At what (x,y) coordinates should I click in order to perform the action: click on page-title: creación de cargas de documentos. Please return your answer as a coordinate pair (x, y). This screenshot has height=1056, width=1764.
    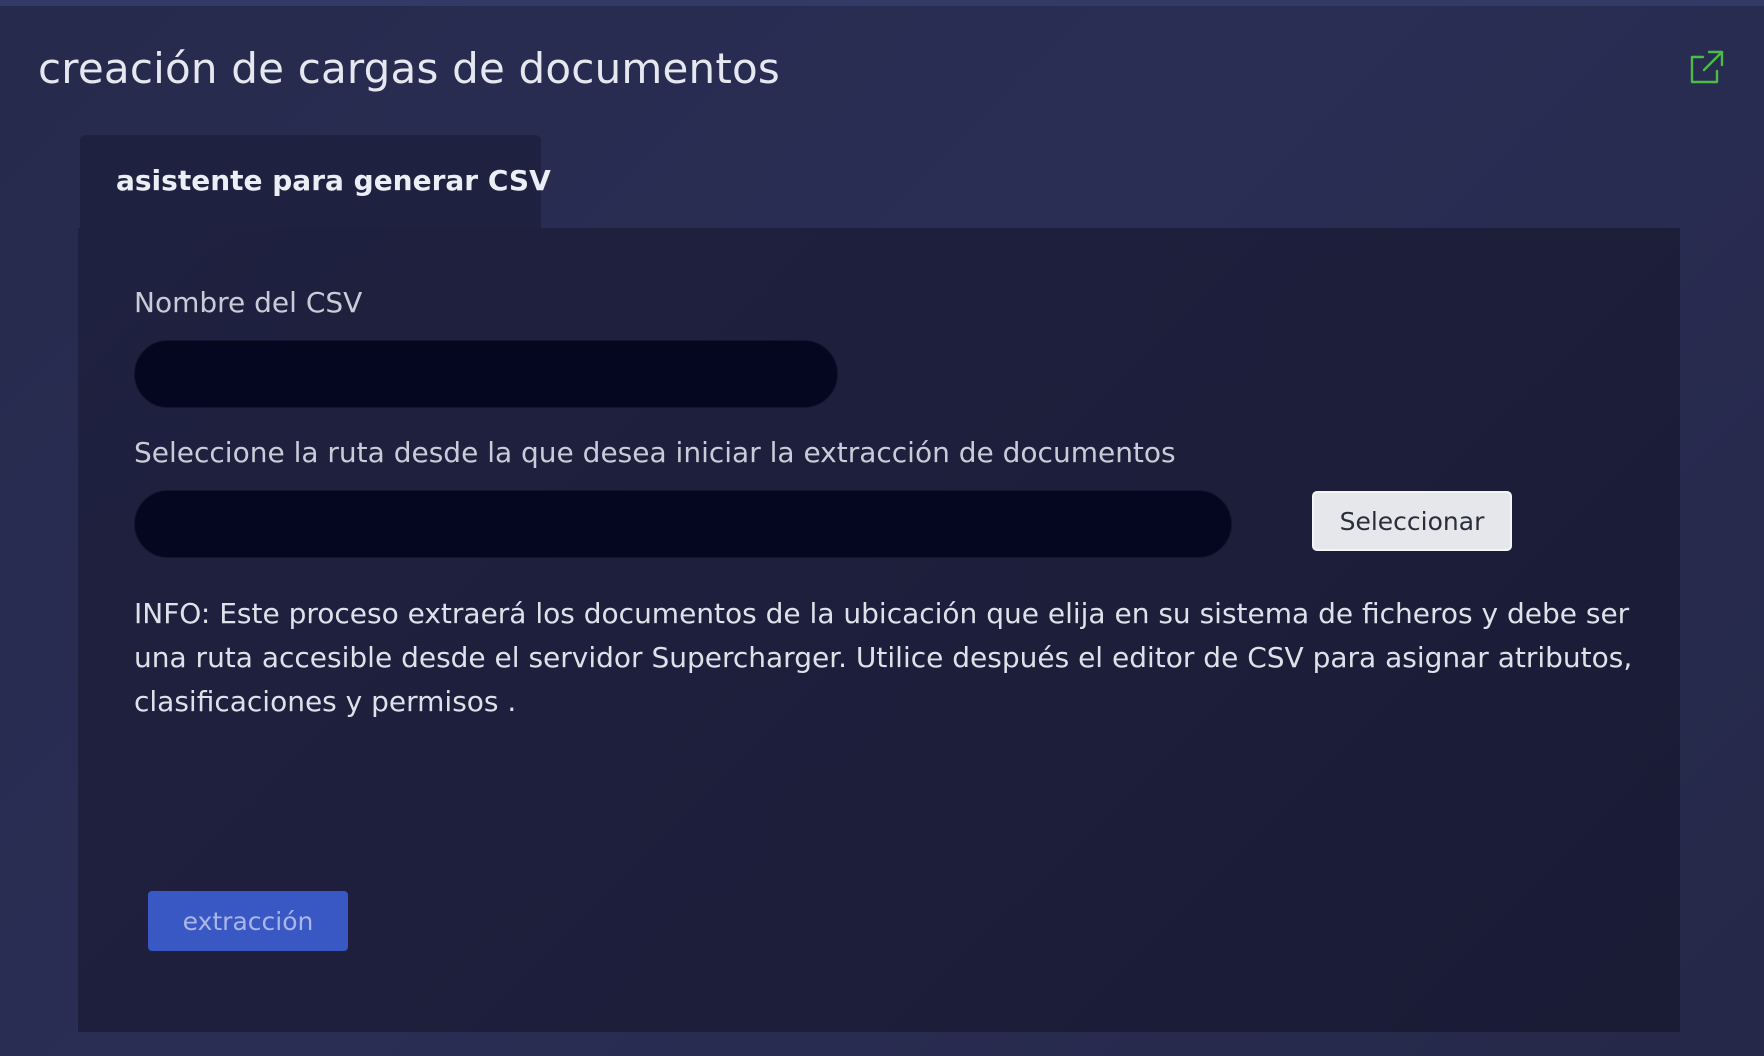
    Looking at the image, I should click on (409, 68).